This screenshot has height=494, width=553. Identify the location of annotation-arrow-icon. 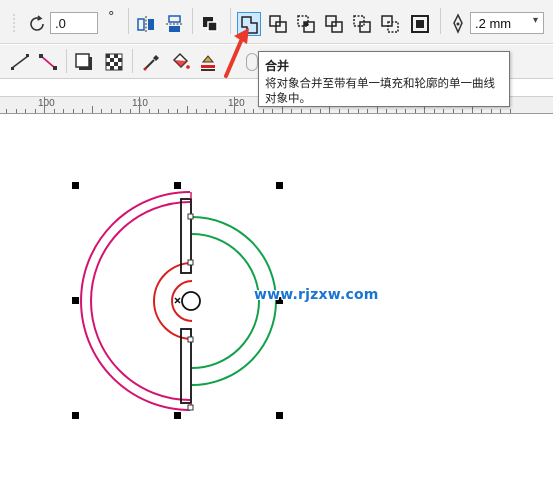
(236, 53).